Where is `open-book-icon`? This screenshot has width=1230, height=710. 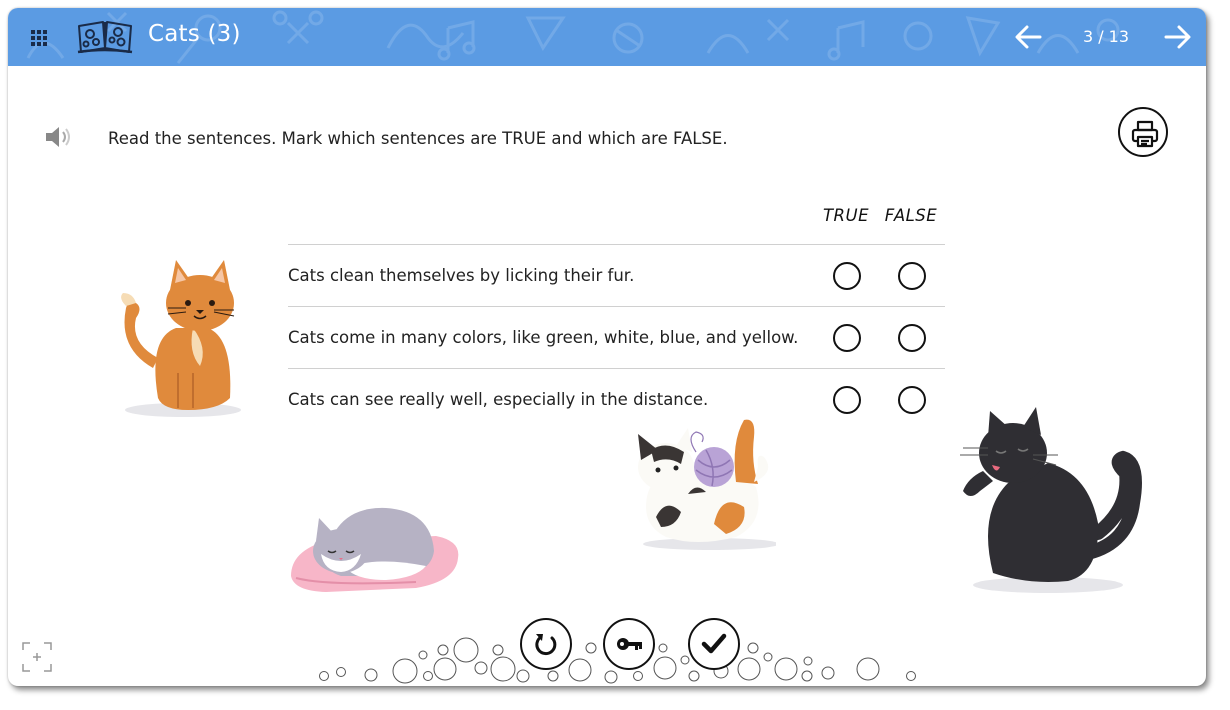 open-book-icon is located at coordinates (105, 37).